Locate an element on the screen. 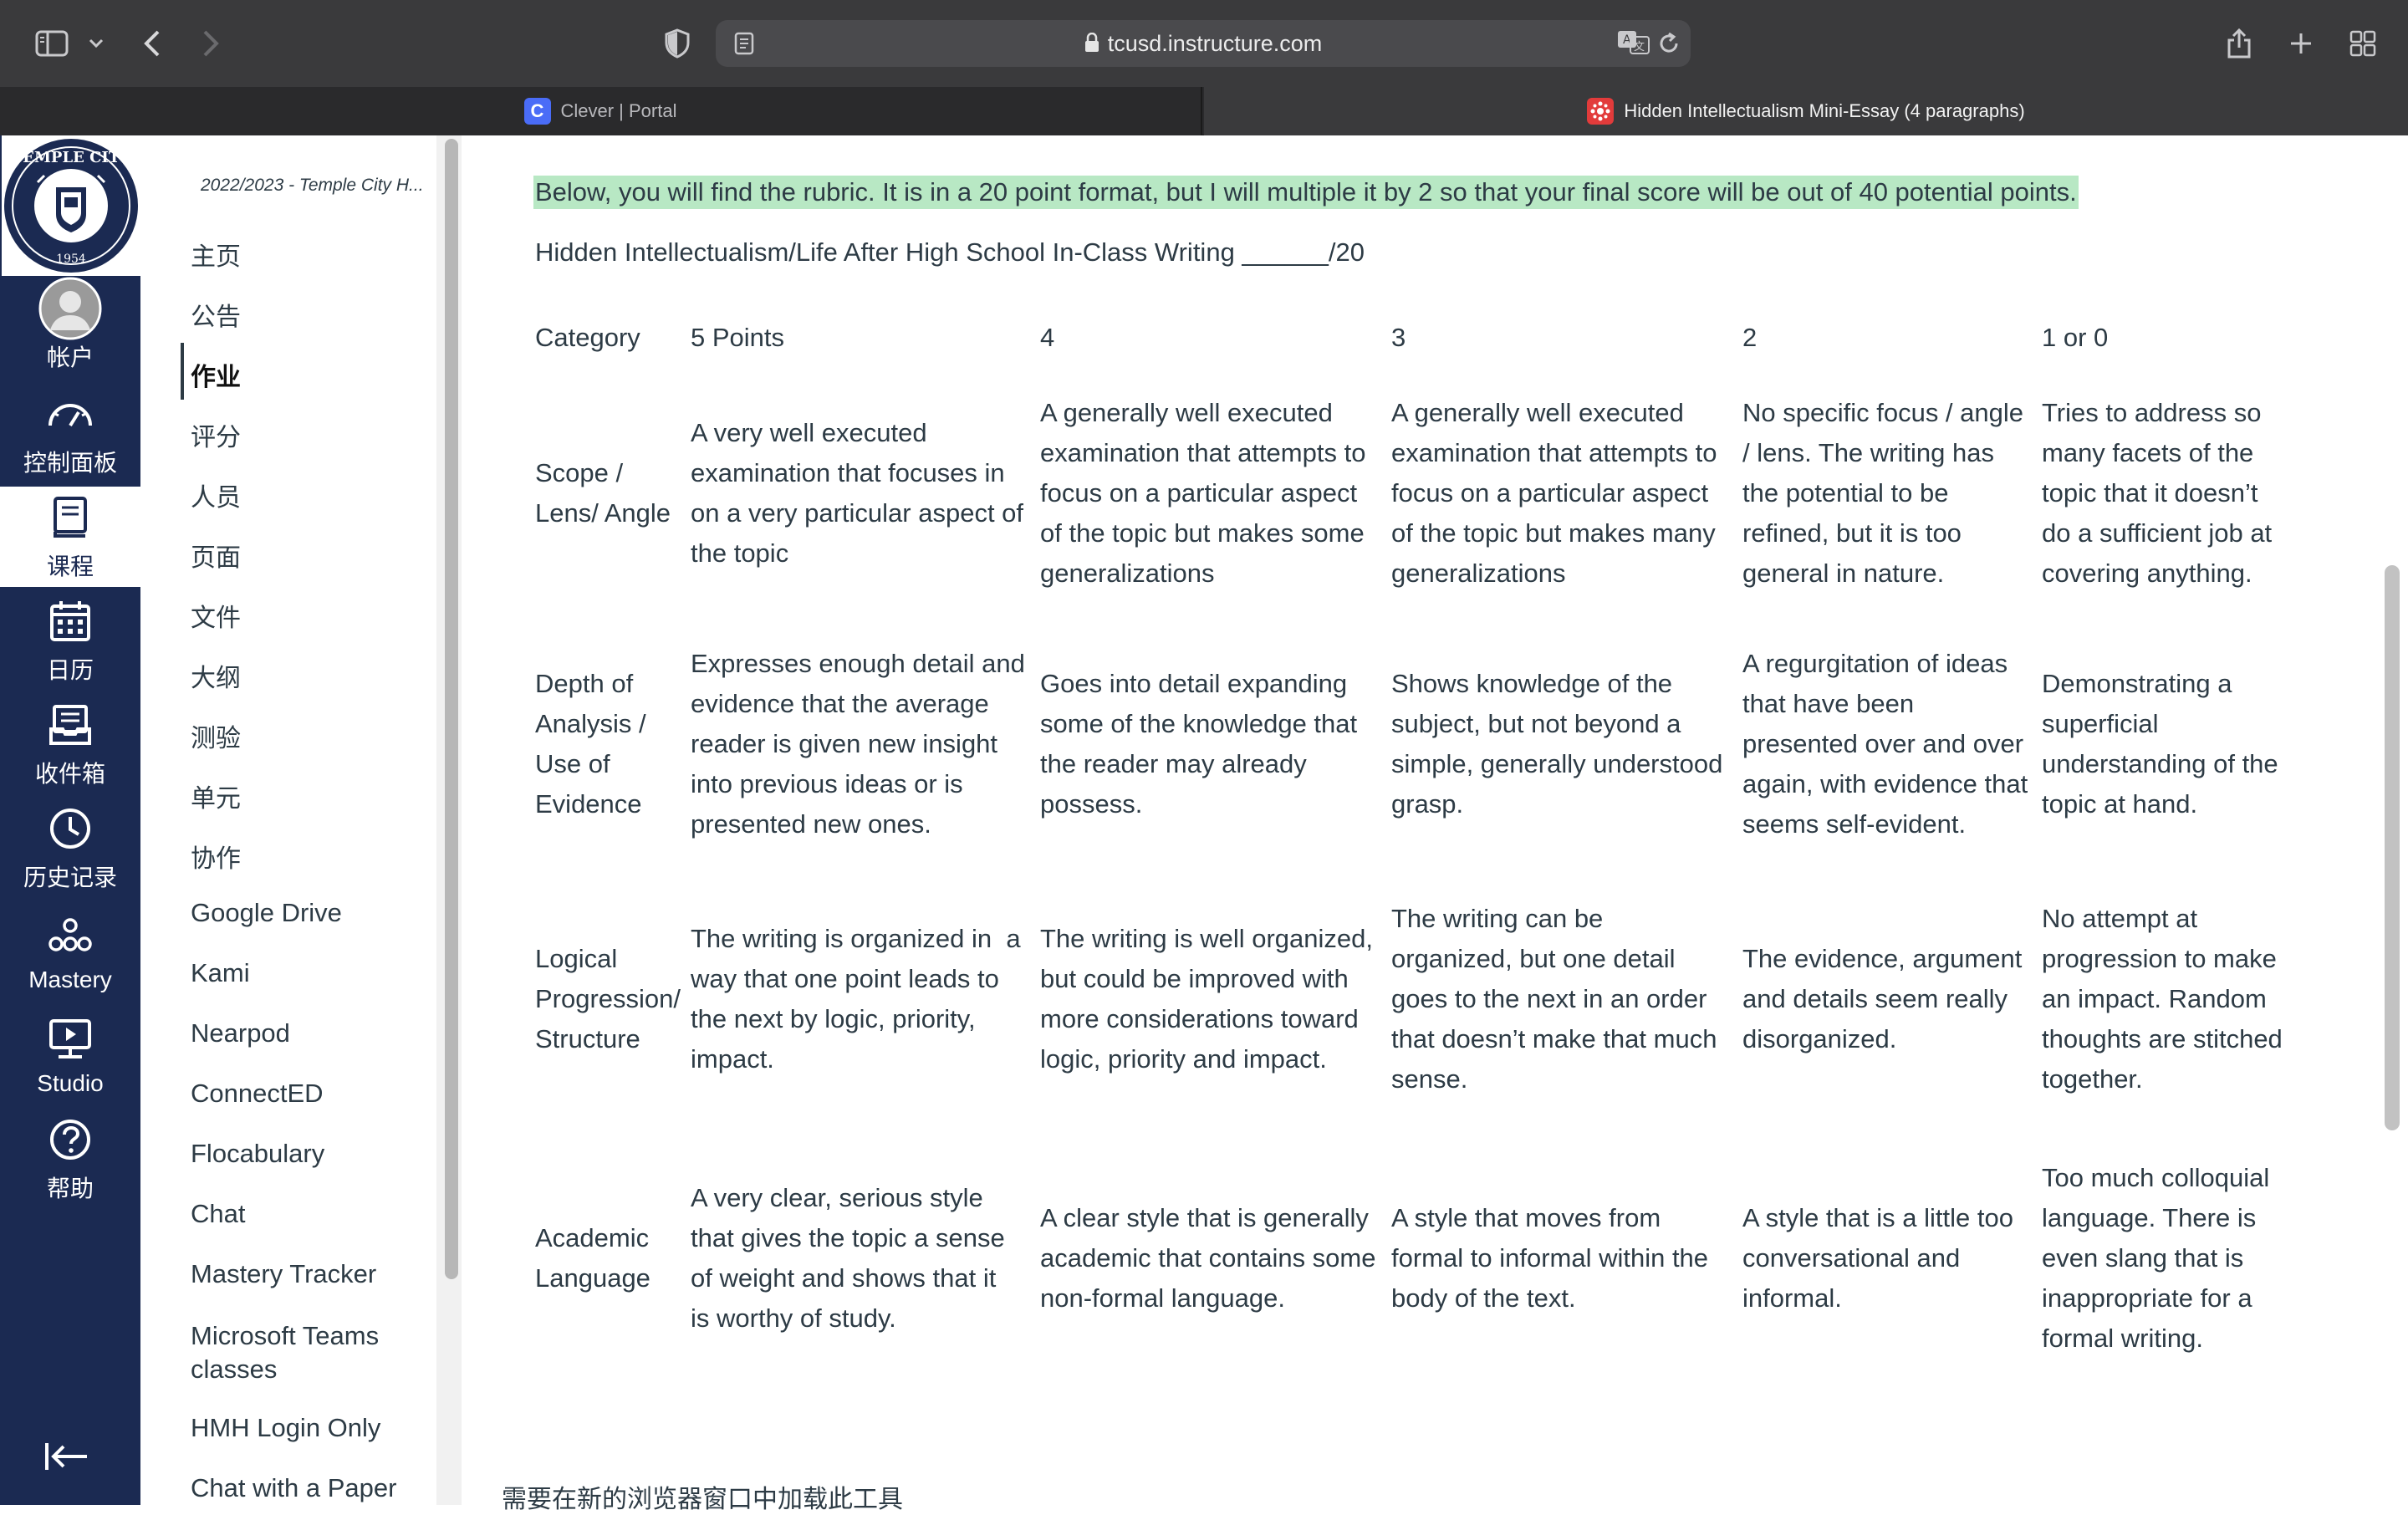  course-nav-mastery-tracker: Mastery Tracker is located at coordinates (284, 1274).